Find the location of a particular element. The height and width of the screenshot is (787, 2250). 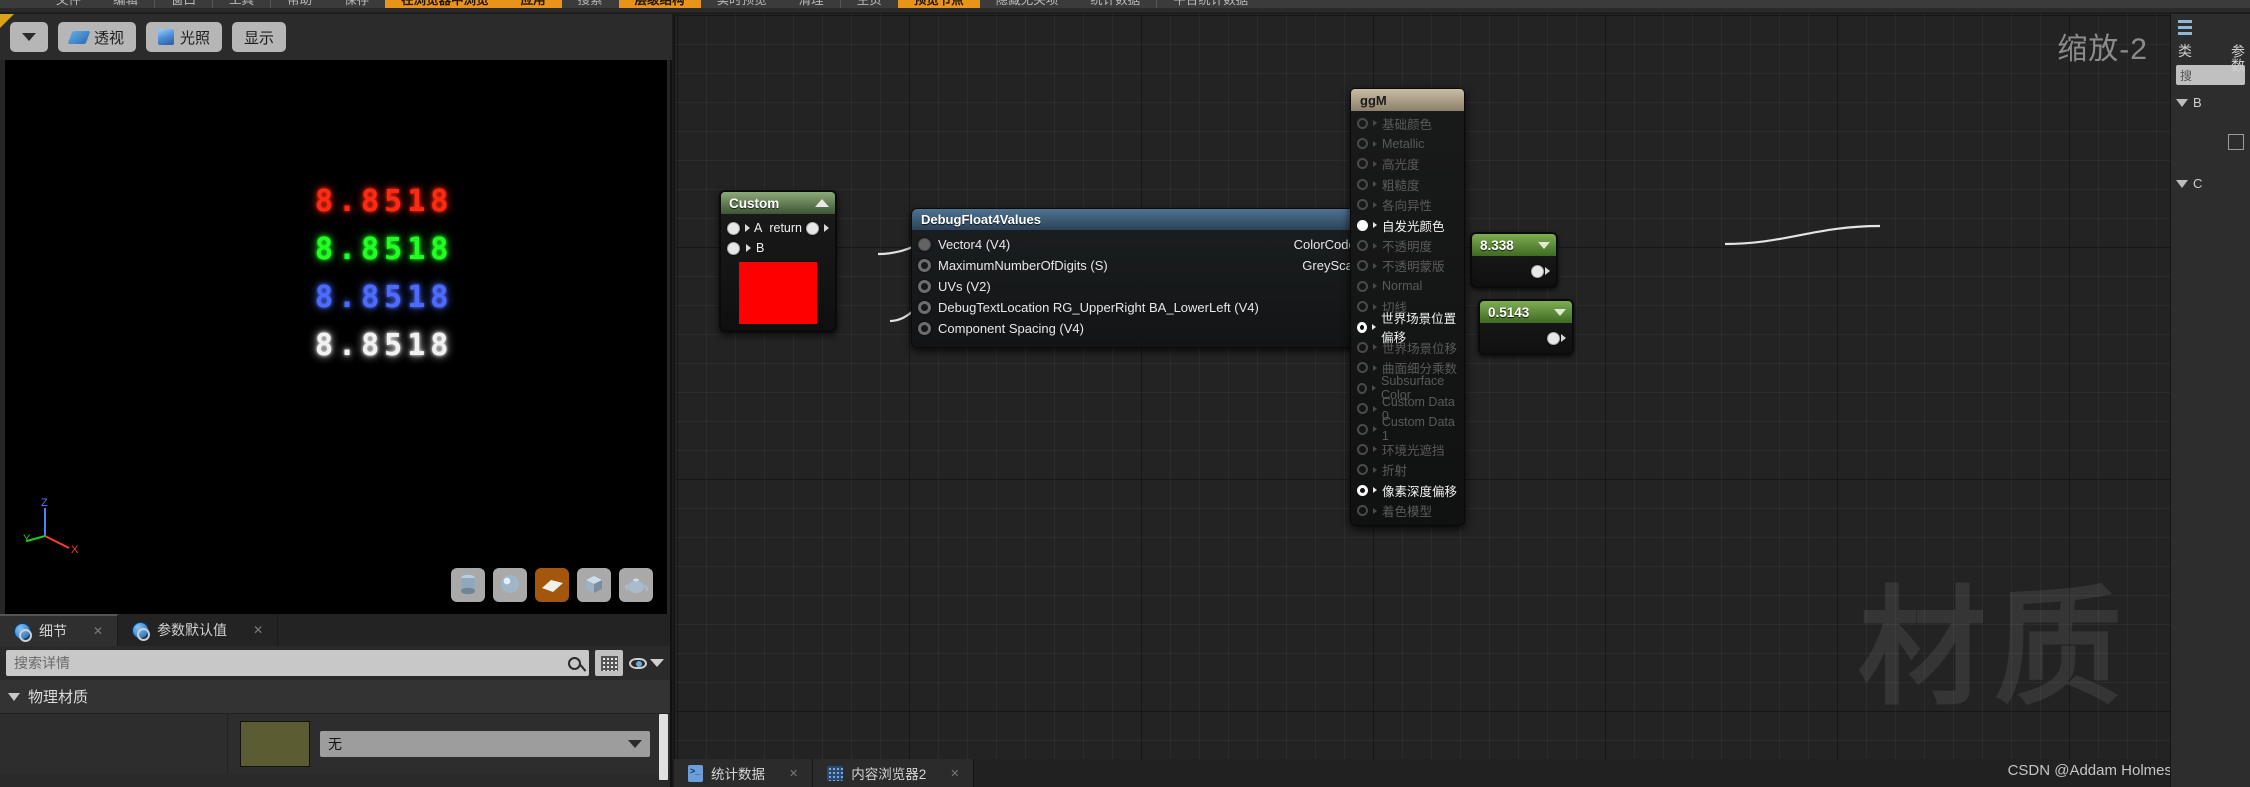

graph-watermark: 材质 is located at coordinates (1993, 648).